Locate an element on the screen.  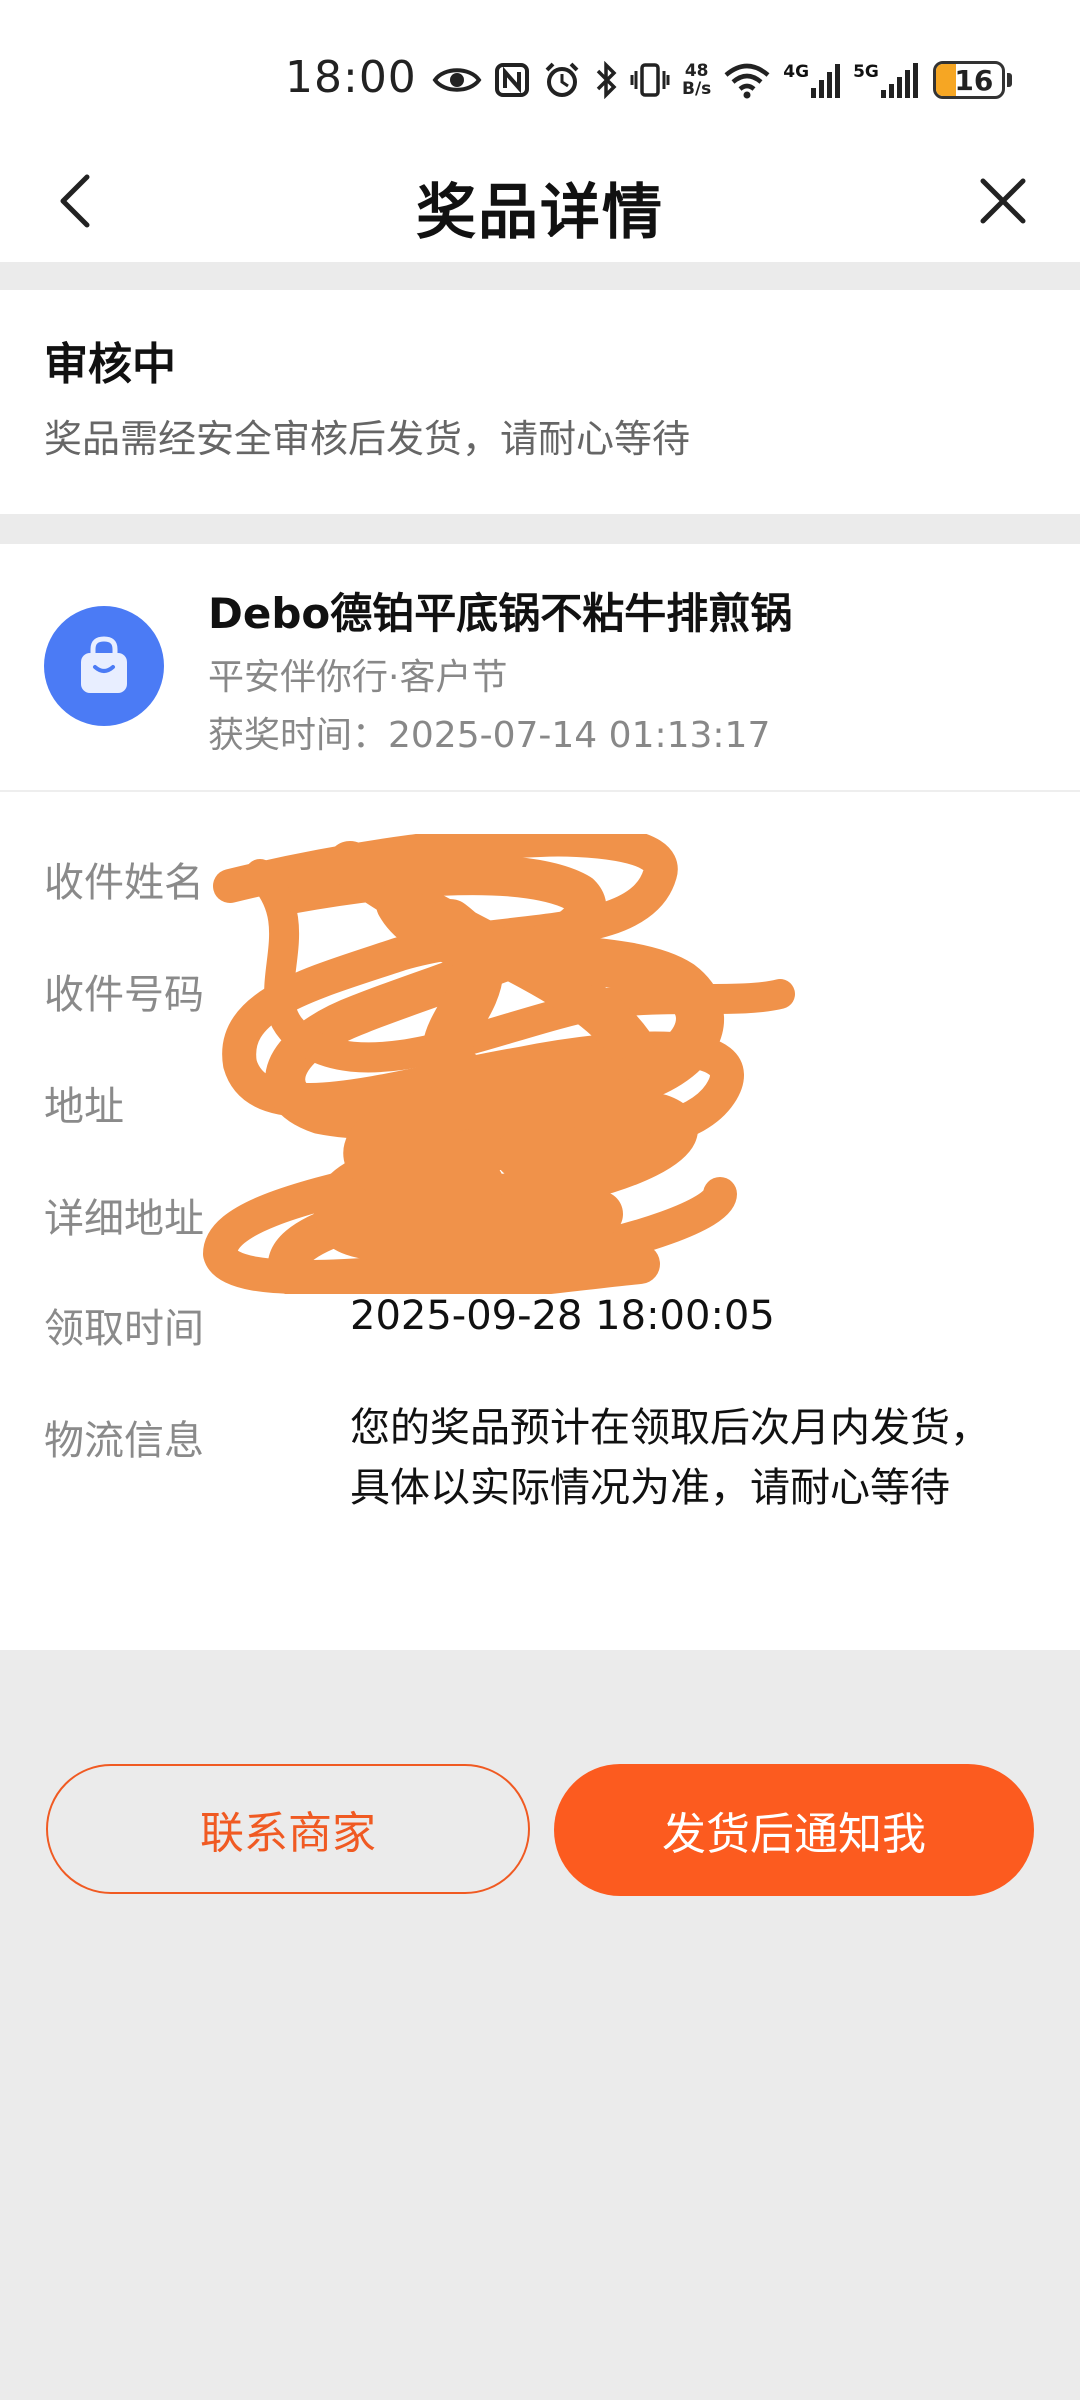
battery-level: 16 is located at coordinates (974, 80).